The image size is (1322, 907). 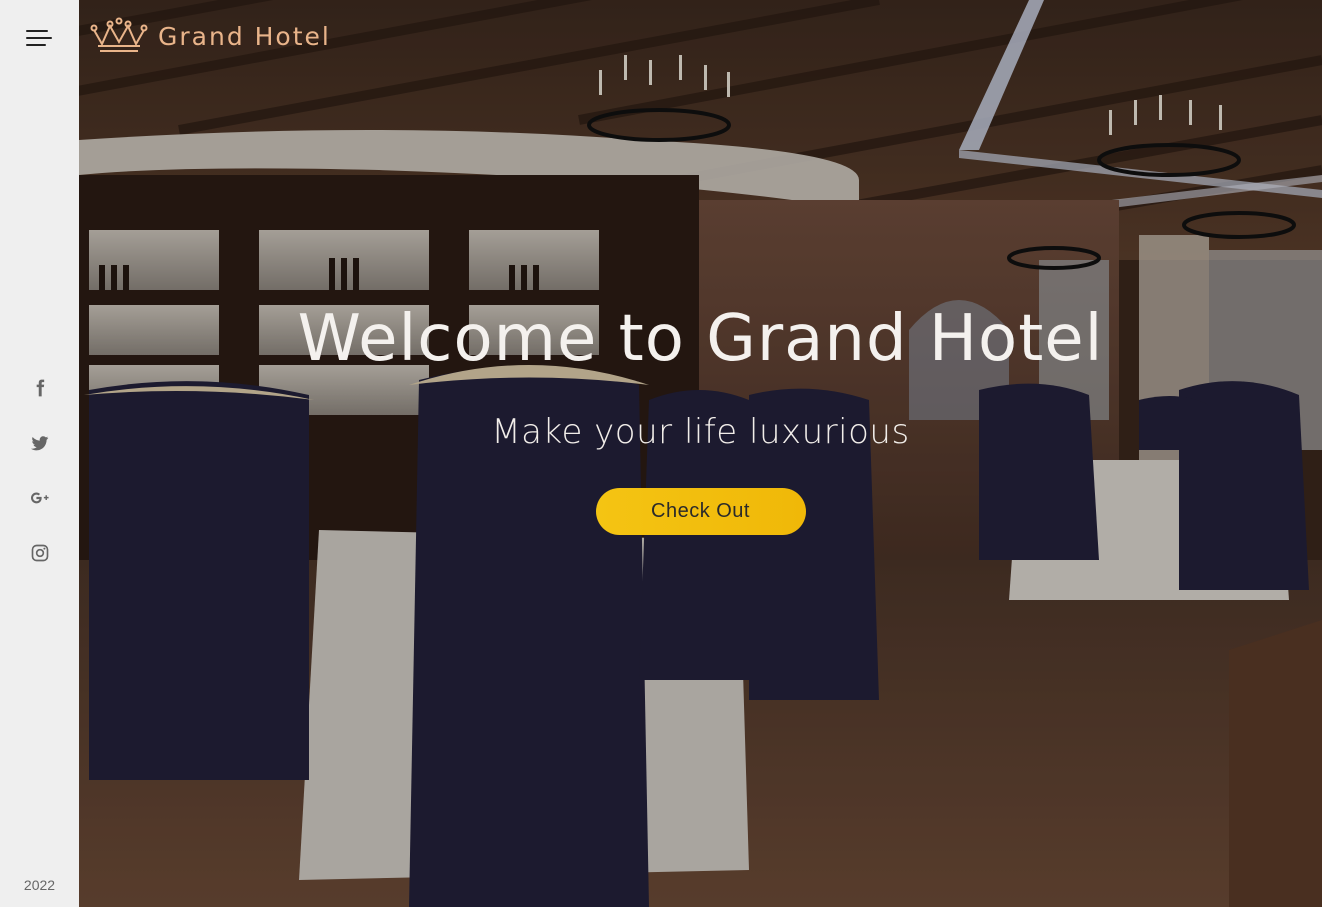 I want to click on instagram-icon, so click(x=39, y=552).